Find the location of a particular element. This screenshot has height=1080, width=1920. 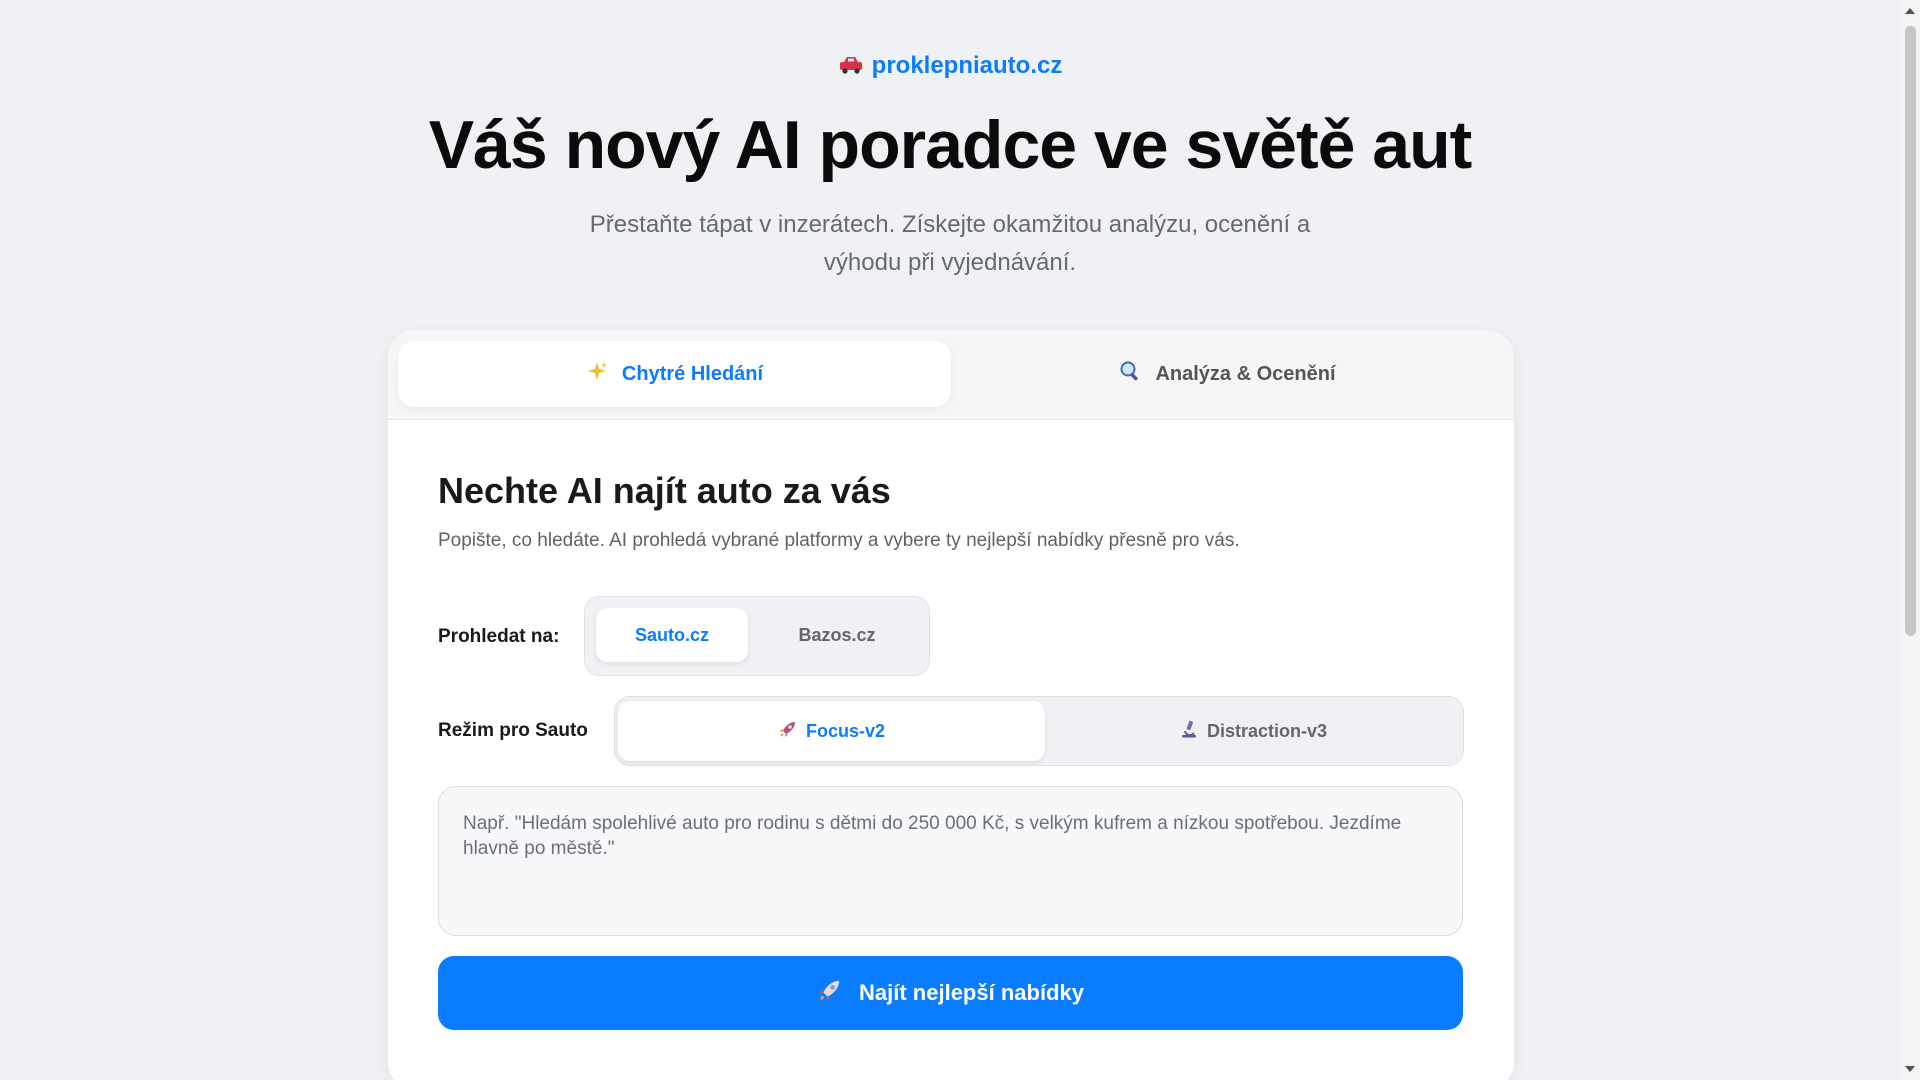

page-scrollbar is located at coordinates (1910, 540).